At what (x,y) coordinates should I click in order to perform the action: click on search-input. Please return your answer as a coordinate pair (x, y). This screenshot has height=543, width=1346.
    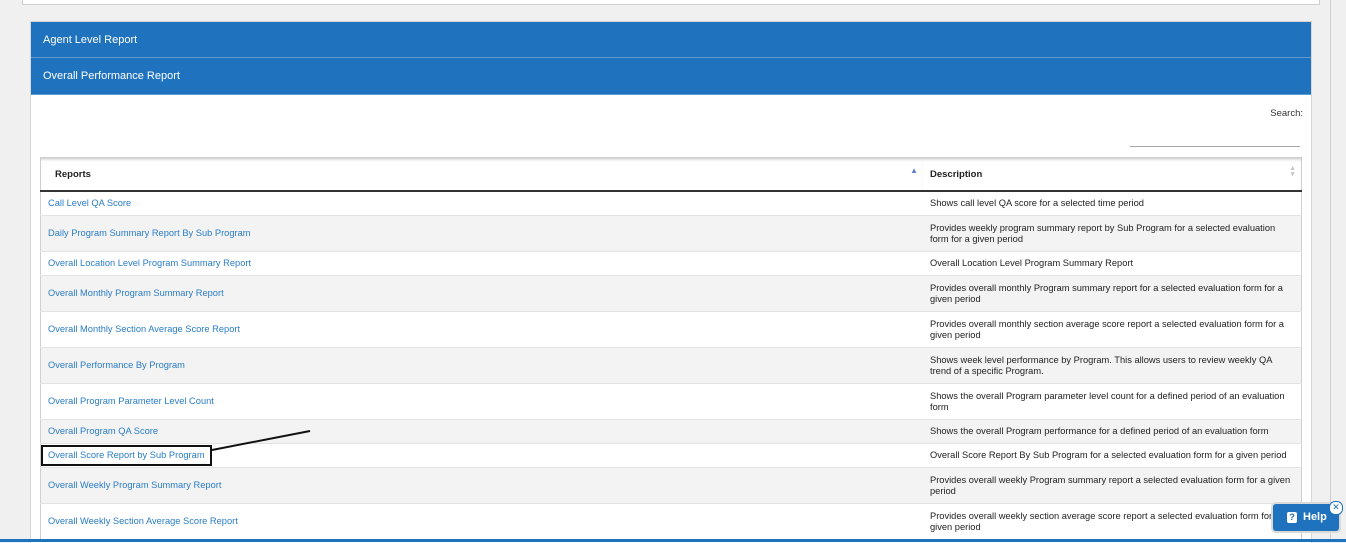
    Looking at the image, I should click on (1215, 136).